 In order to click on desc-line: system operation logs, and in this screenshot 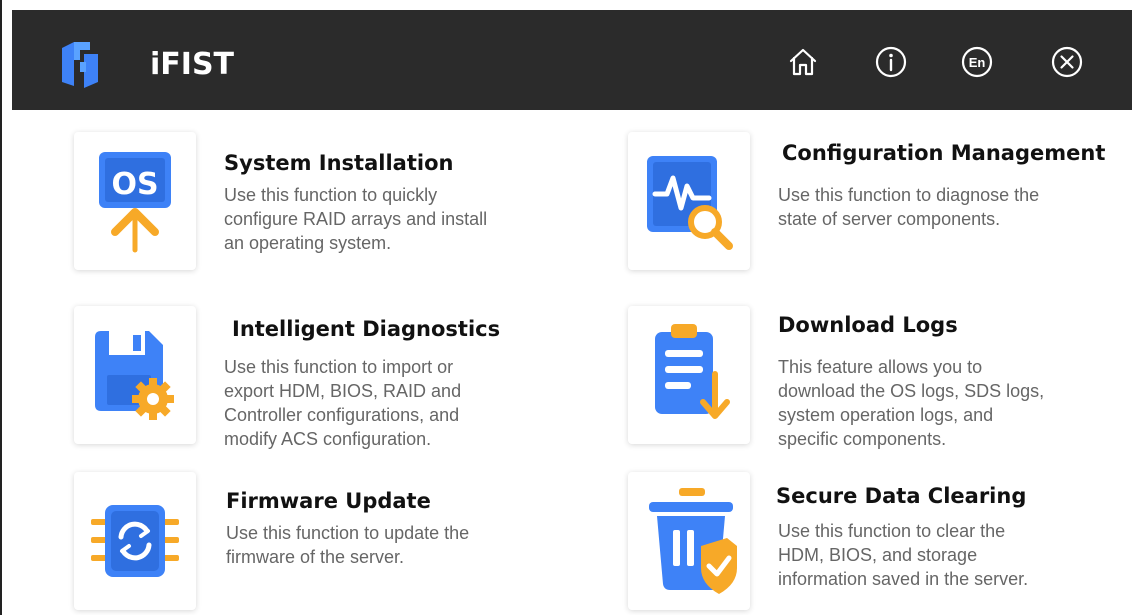, I will do `click(886, 415)`.